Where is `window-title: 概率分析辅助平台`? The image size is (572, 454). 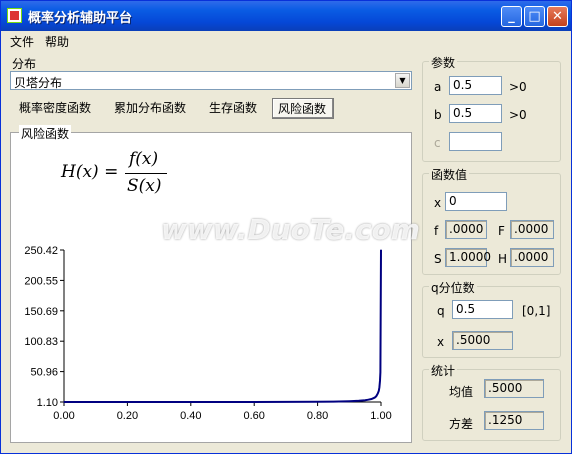
window-title: 概率分析辅助平台 is located at coordinates (80, 18).